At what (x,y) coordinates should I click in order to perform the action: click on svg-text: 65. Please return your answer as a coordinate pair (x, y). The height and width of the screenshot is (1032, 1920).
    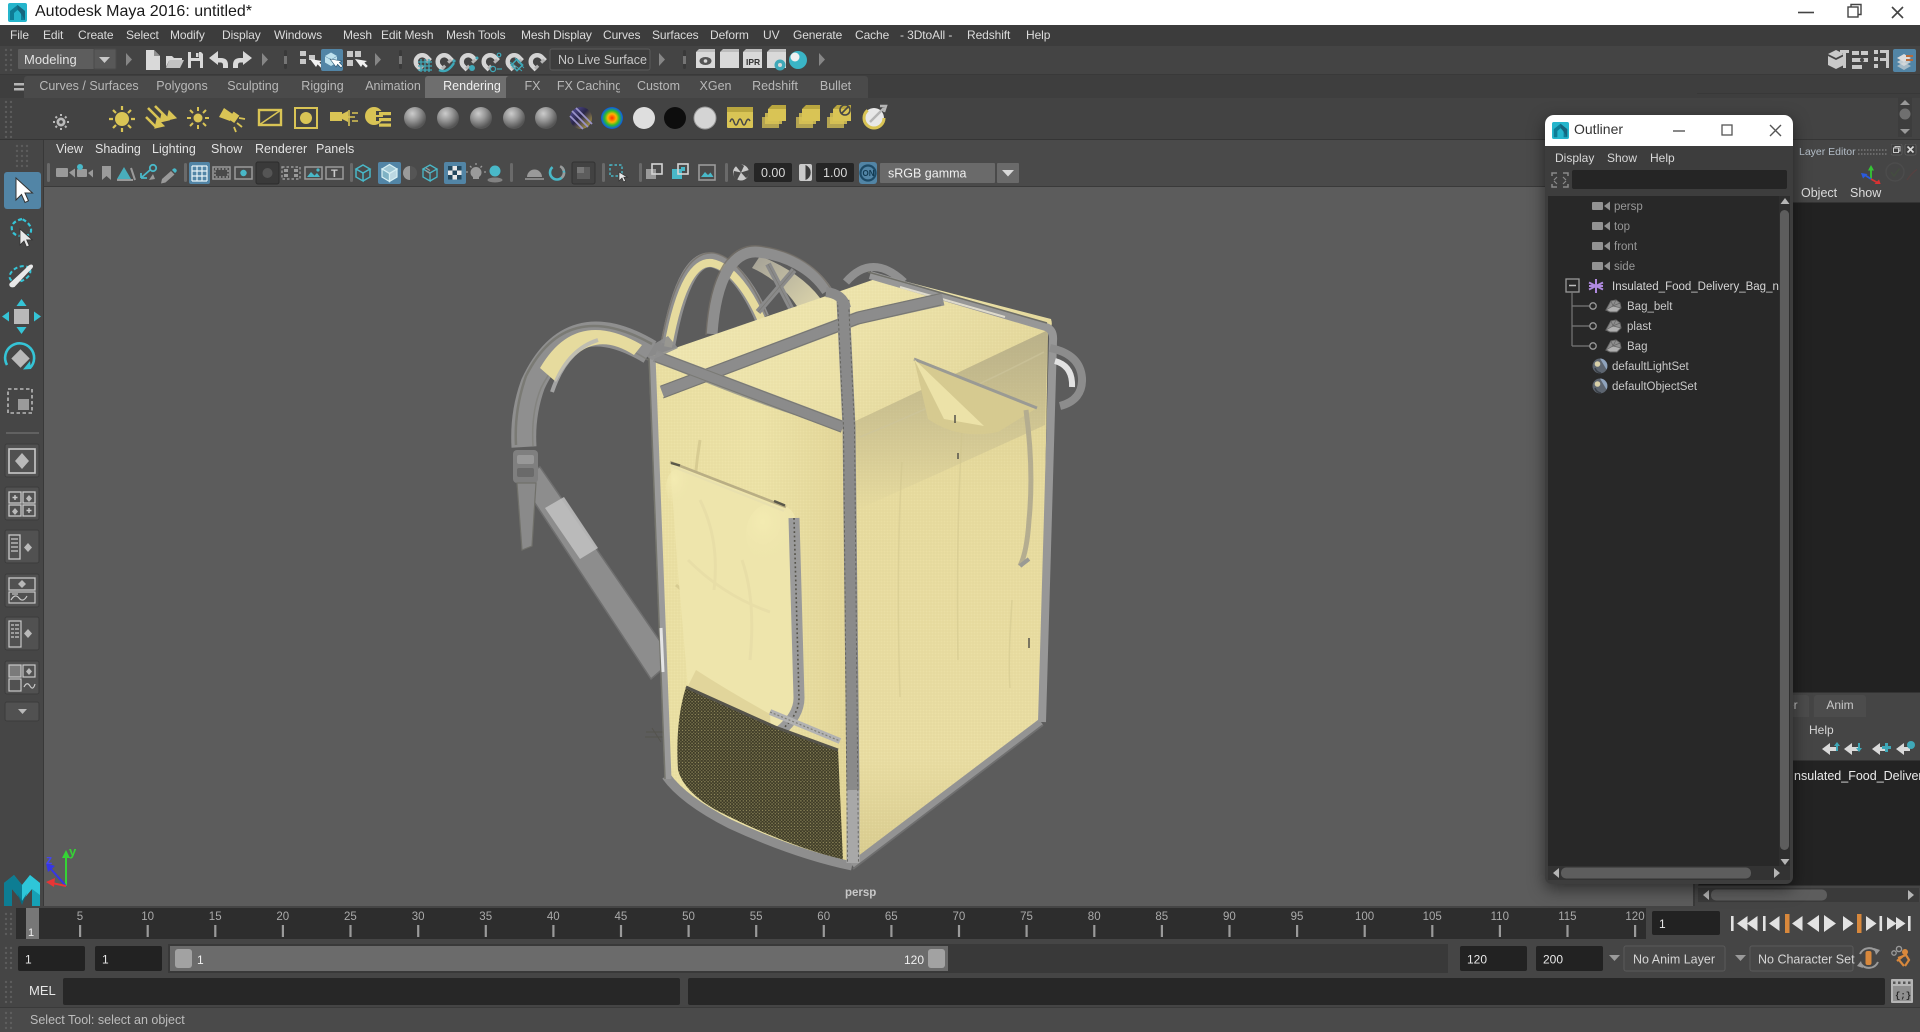
    Looking at the image, I should click on (891, 917).